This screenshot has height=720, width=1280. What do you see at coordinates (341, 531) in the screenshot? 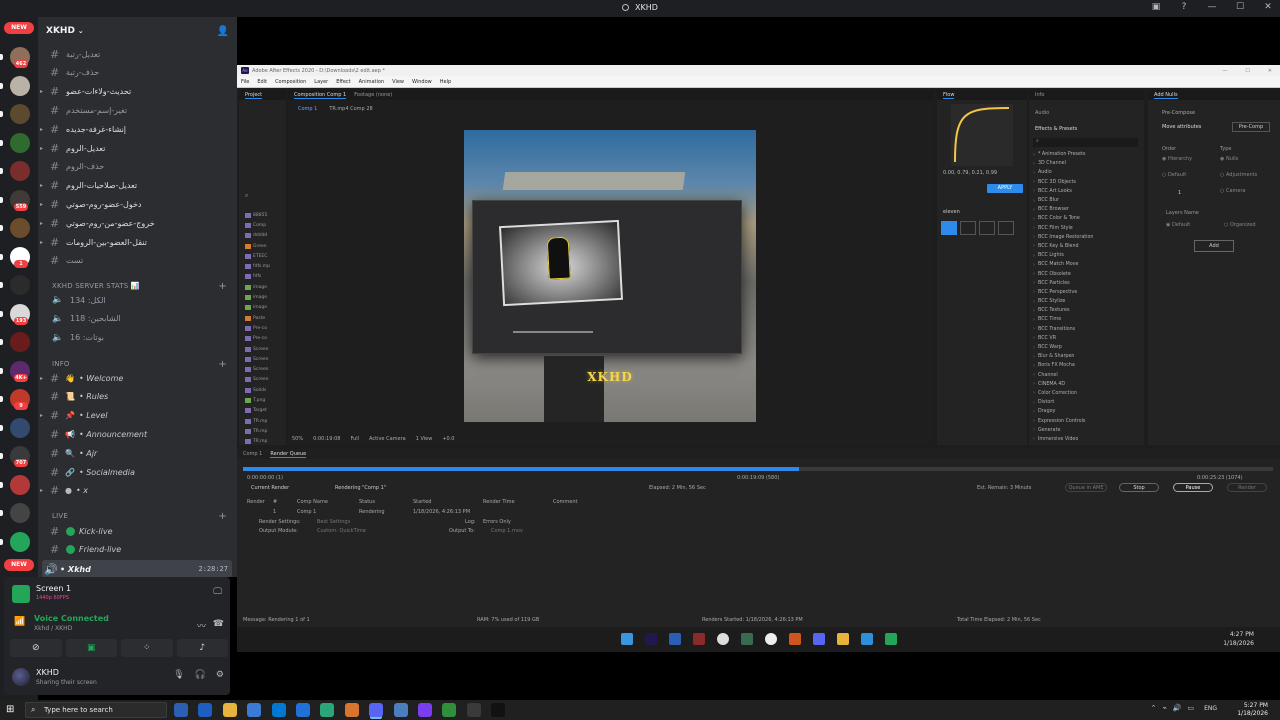
I see `output-module-value: Custom: QuickTime` at bounding box center [341, 531].